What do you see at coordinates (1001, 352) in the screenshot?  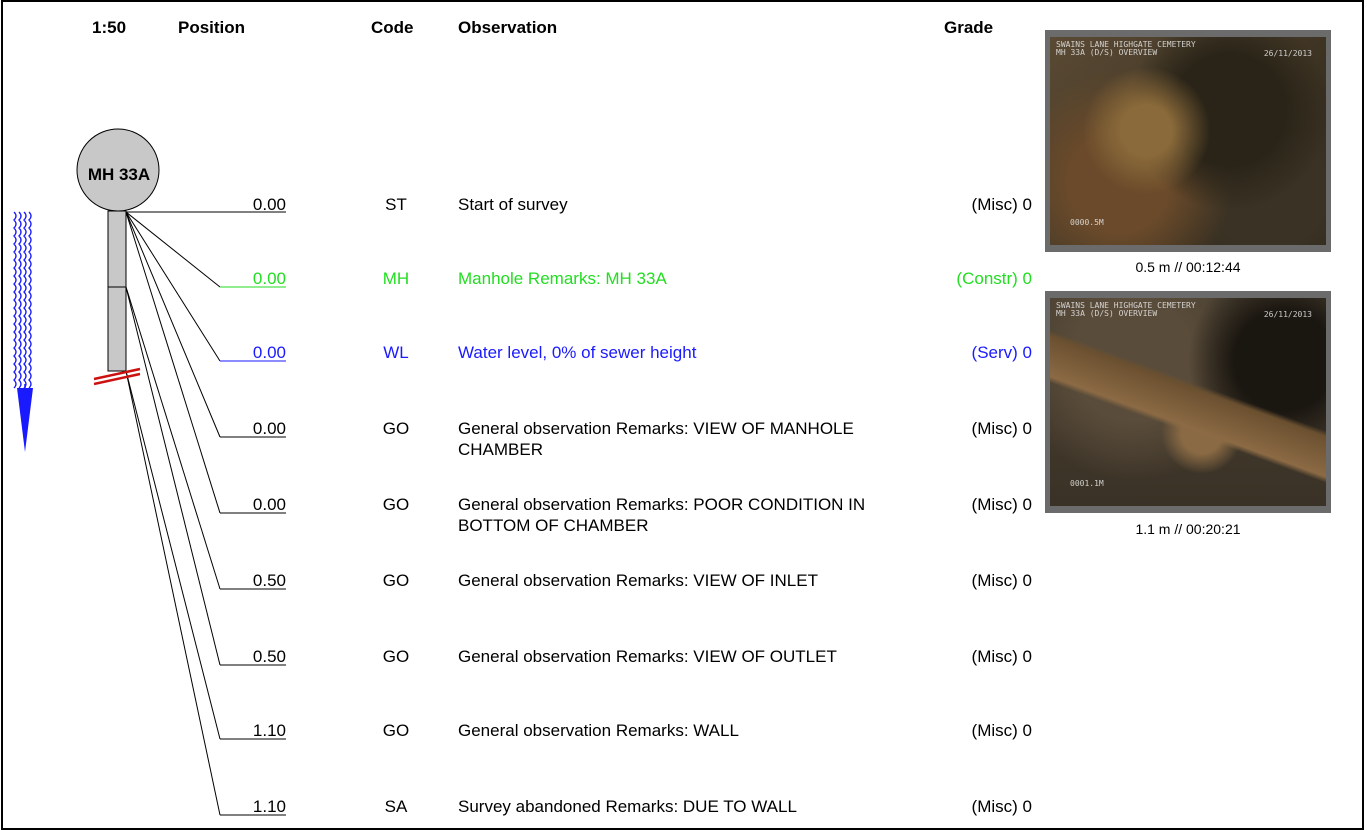 I see `row-grade: (Serv) 0` at bounding box center [1001, 352].